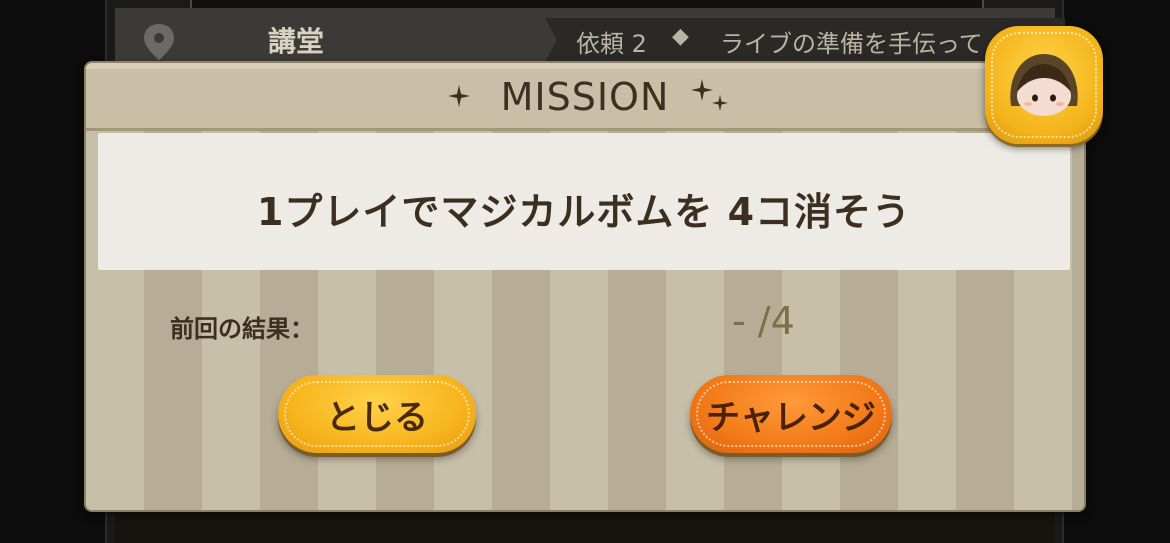 This screenshot has height=543, width=1170. I want to click on request-text: ライブの準備を手伝って, so click(851, 44).